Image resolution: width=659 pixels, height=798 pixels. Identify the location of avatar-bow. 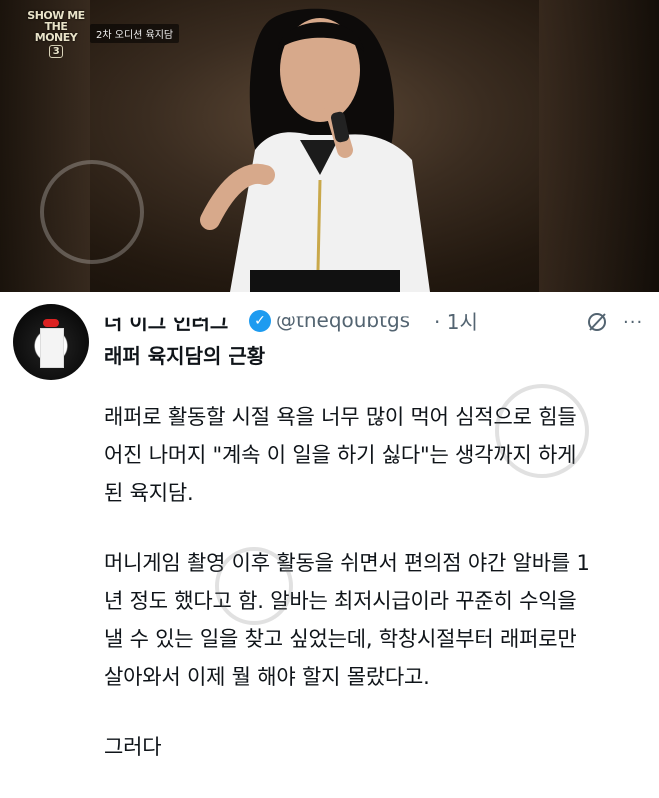
(51, 323).